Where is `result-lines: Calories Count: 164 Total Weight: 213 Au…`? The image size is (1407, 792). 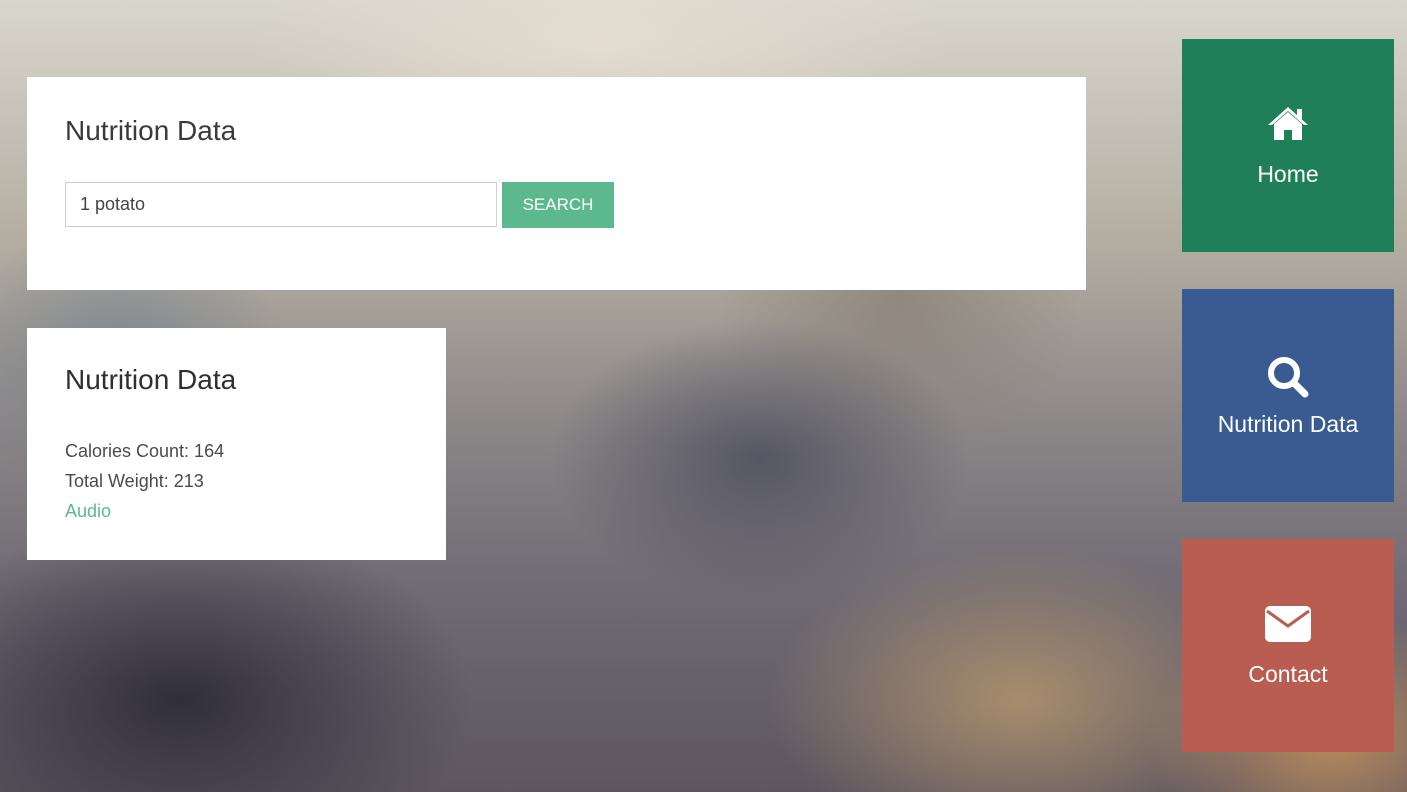 result-lines: Calories Count: 164 Total Weight: 213 Au… is located at coordinates (144, 481).